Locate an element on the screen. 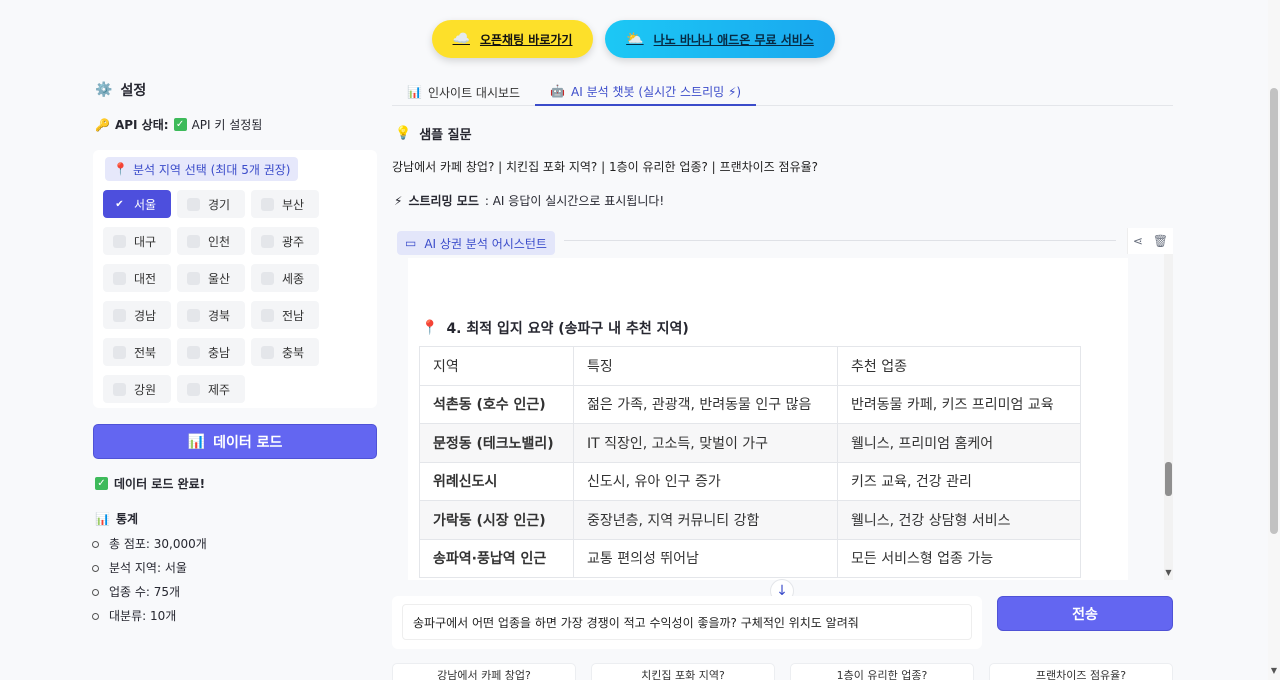  page-scrollbar: ▼ is located at coordinates (1274, 340).